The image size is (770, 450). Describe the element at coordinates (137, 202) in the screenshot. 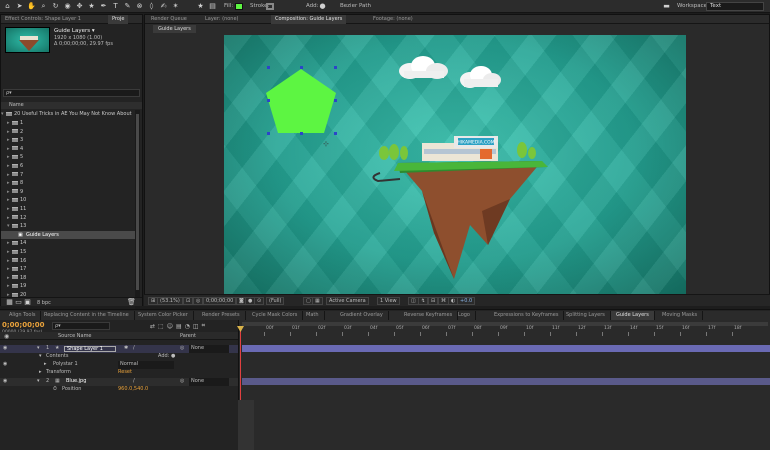

I see `project-scrollbar-thumb` at that location.